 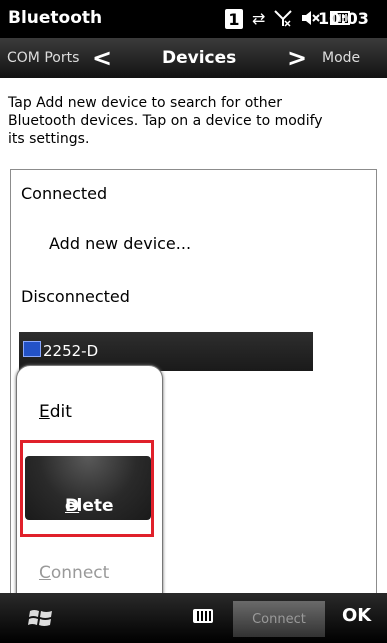 What do you see at coordinates (343, 18) in the screenshot?
I see `clock: 10:03` at bounding box center [343, 18].